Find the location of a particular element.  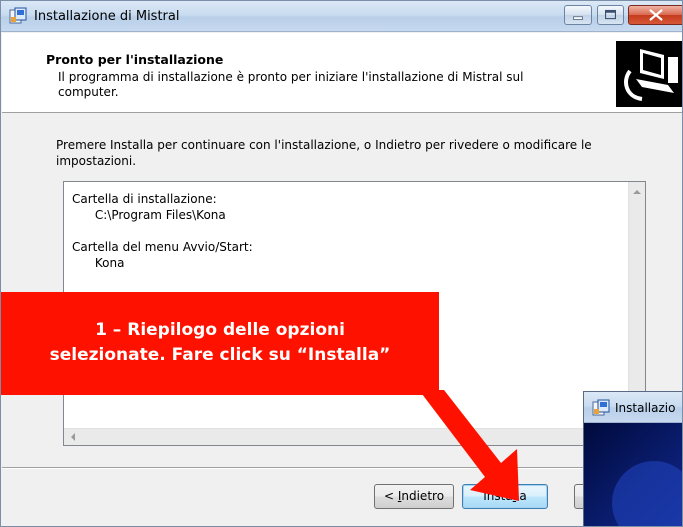

scroll-up-arrow-icon is located at coordinates (637, 192).